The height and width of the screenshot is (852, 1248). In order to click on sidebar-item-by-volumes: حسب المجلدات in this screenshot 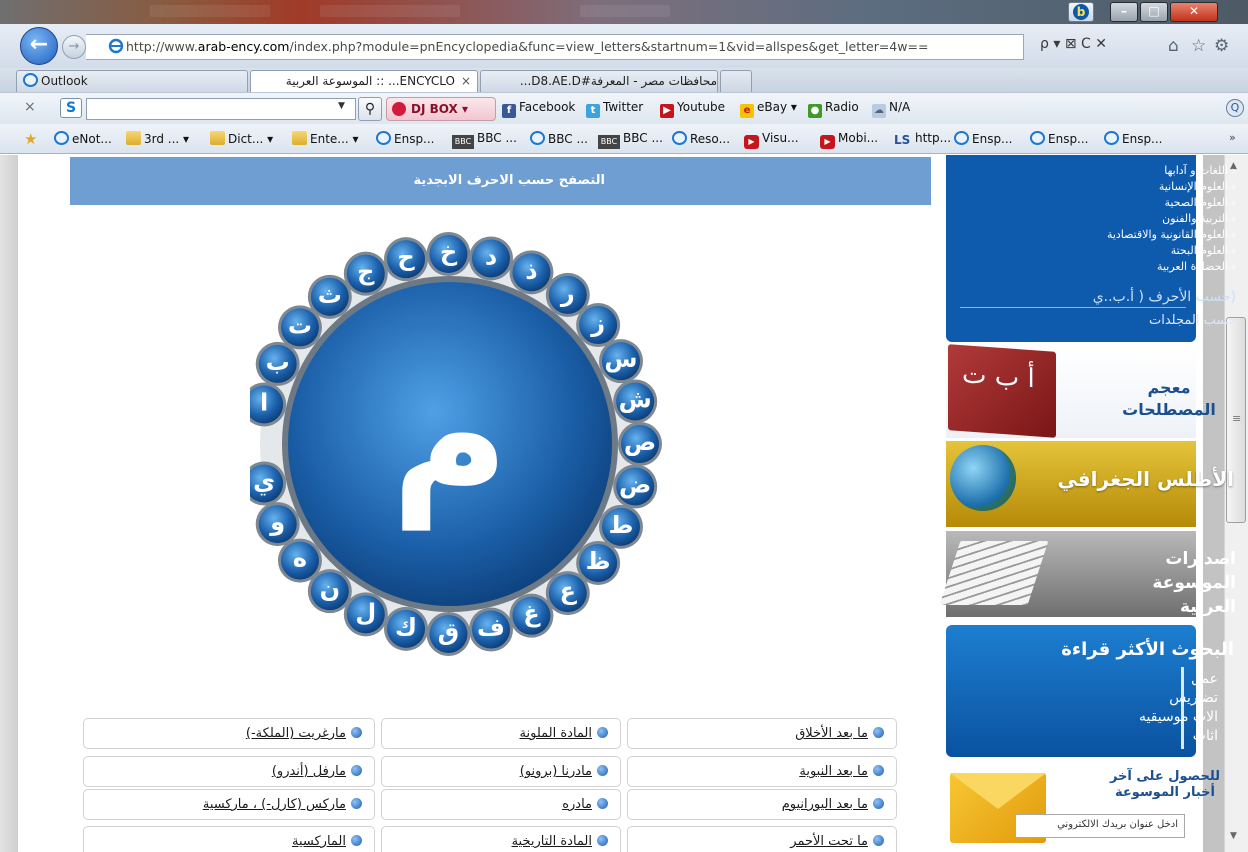, I will do `click(1192, 320)`.